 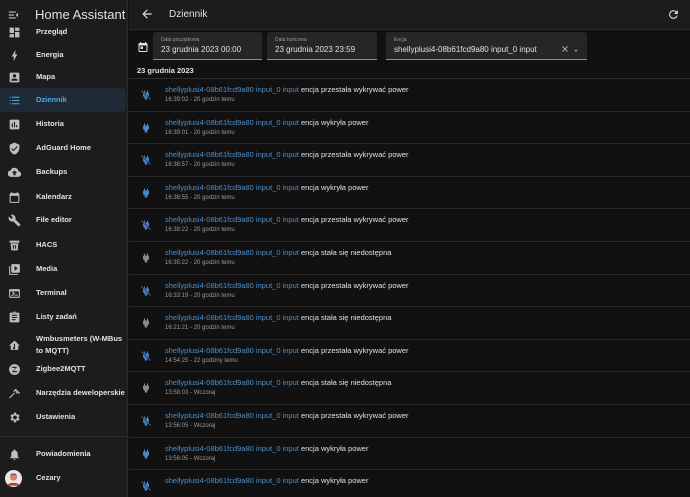 I want to click on end-date-label: Data końcowa, so click(x=291, y=40).